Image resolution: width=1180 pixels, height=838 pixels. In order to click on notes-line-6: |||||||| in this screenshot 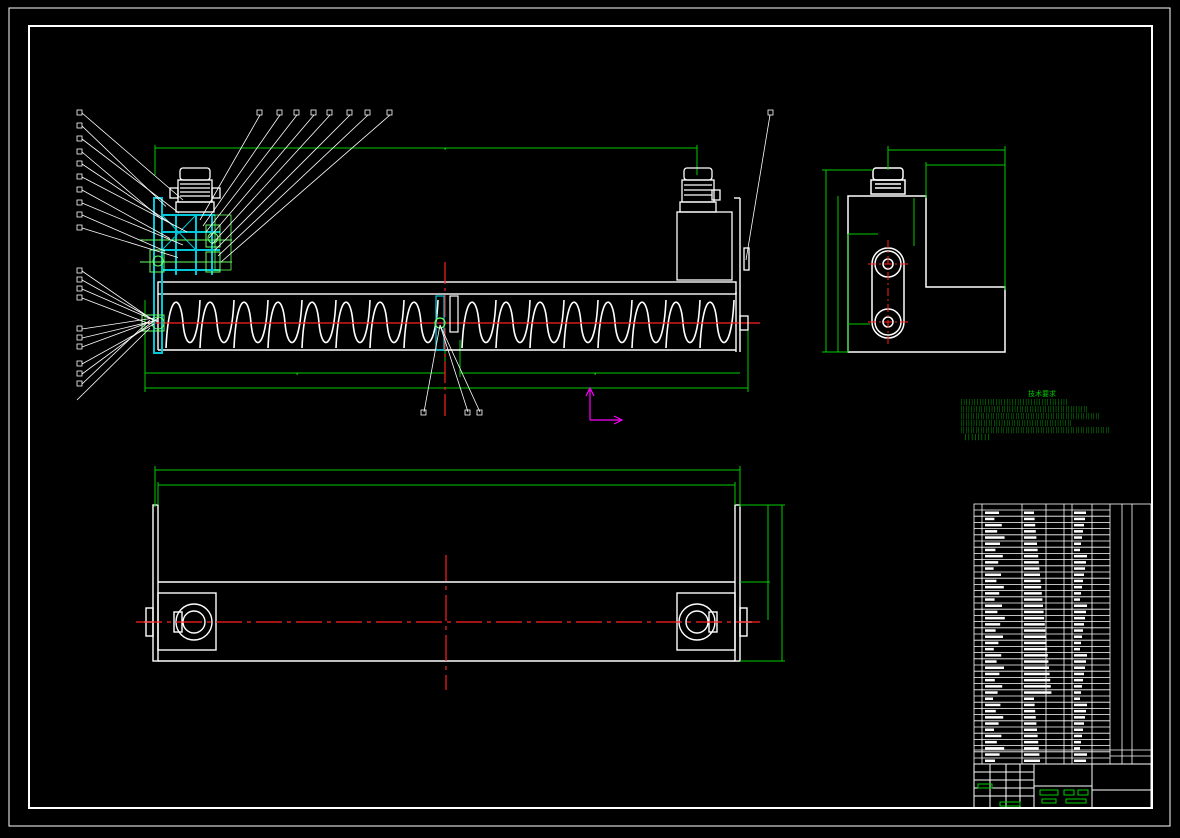, I will do `click(977, 437)`.